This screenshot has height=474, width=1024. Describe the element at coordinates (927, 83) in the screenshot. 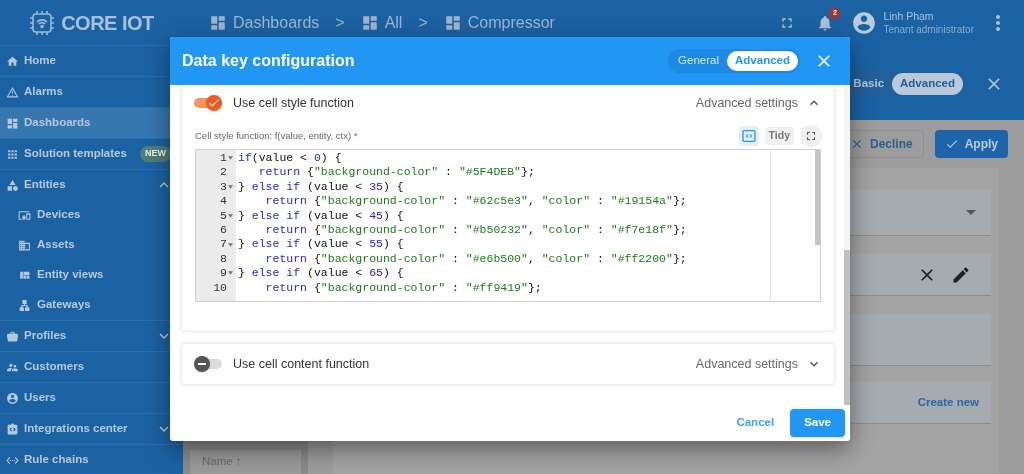

I see `mode-tab: Advanced` at that location.